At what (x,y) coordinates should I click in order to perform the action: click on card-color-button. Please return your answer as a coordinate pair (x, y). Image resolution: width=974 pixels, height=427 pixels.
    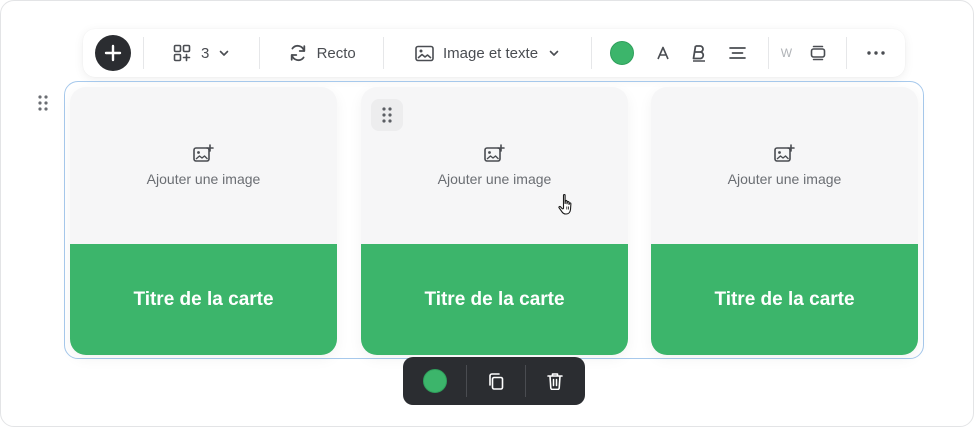
    Looking at the image, I should click on (434, 381).